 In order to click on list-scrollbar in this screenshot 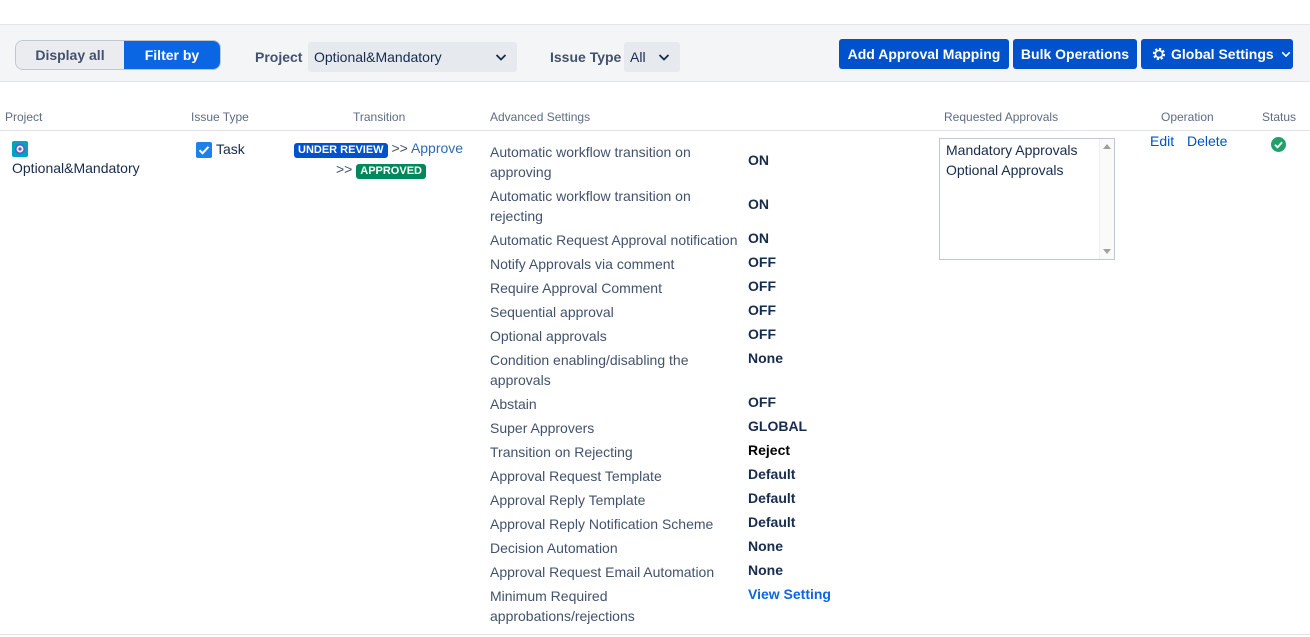, I will do `click(1106, 199)`.